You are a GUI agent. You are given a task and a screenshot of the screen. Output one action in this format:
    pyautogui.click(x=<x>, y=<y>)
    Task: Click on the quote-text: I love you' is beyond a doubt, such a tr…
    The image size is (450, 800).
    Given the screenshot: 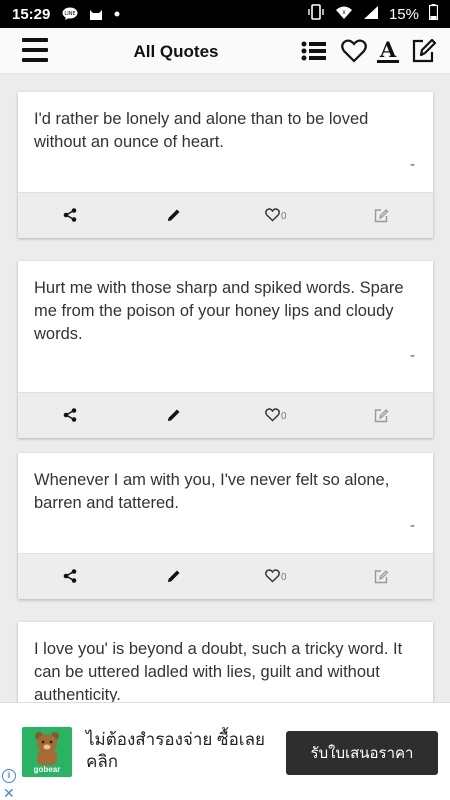 What is the action you would take?
    pyautogui.click(x=218, y=671)
    